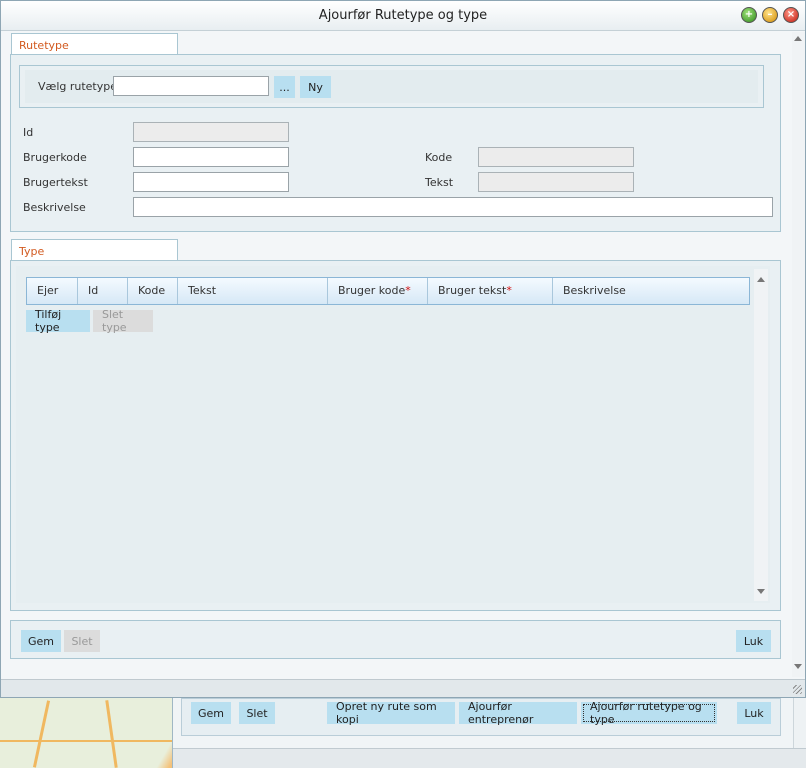  What do you see at coordinates (439, 182) in the screenshot?
I see `tekst-label: Tekst` at bounding box center [439, 182].